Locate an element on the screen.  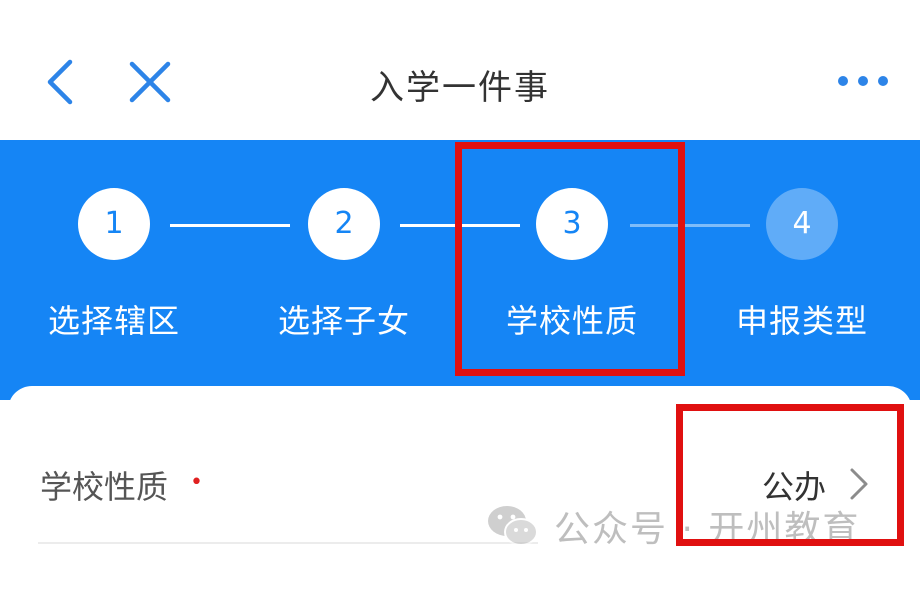
step-4-label: 申报类型 is located at coordinates (801, 321).